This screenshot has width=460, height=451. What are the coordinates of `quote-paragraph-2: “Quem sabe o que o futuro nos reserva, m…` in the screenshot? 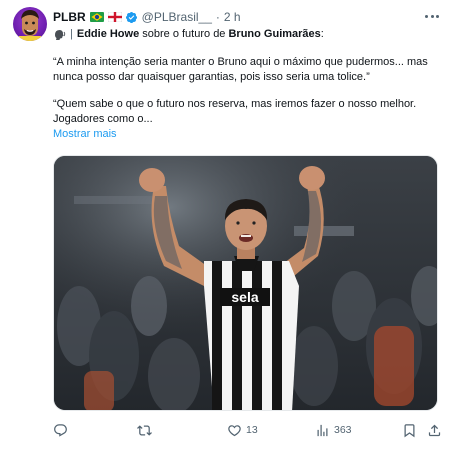 It's located at (235, 111).